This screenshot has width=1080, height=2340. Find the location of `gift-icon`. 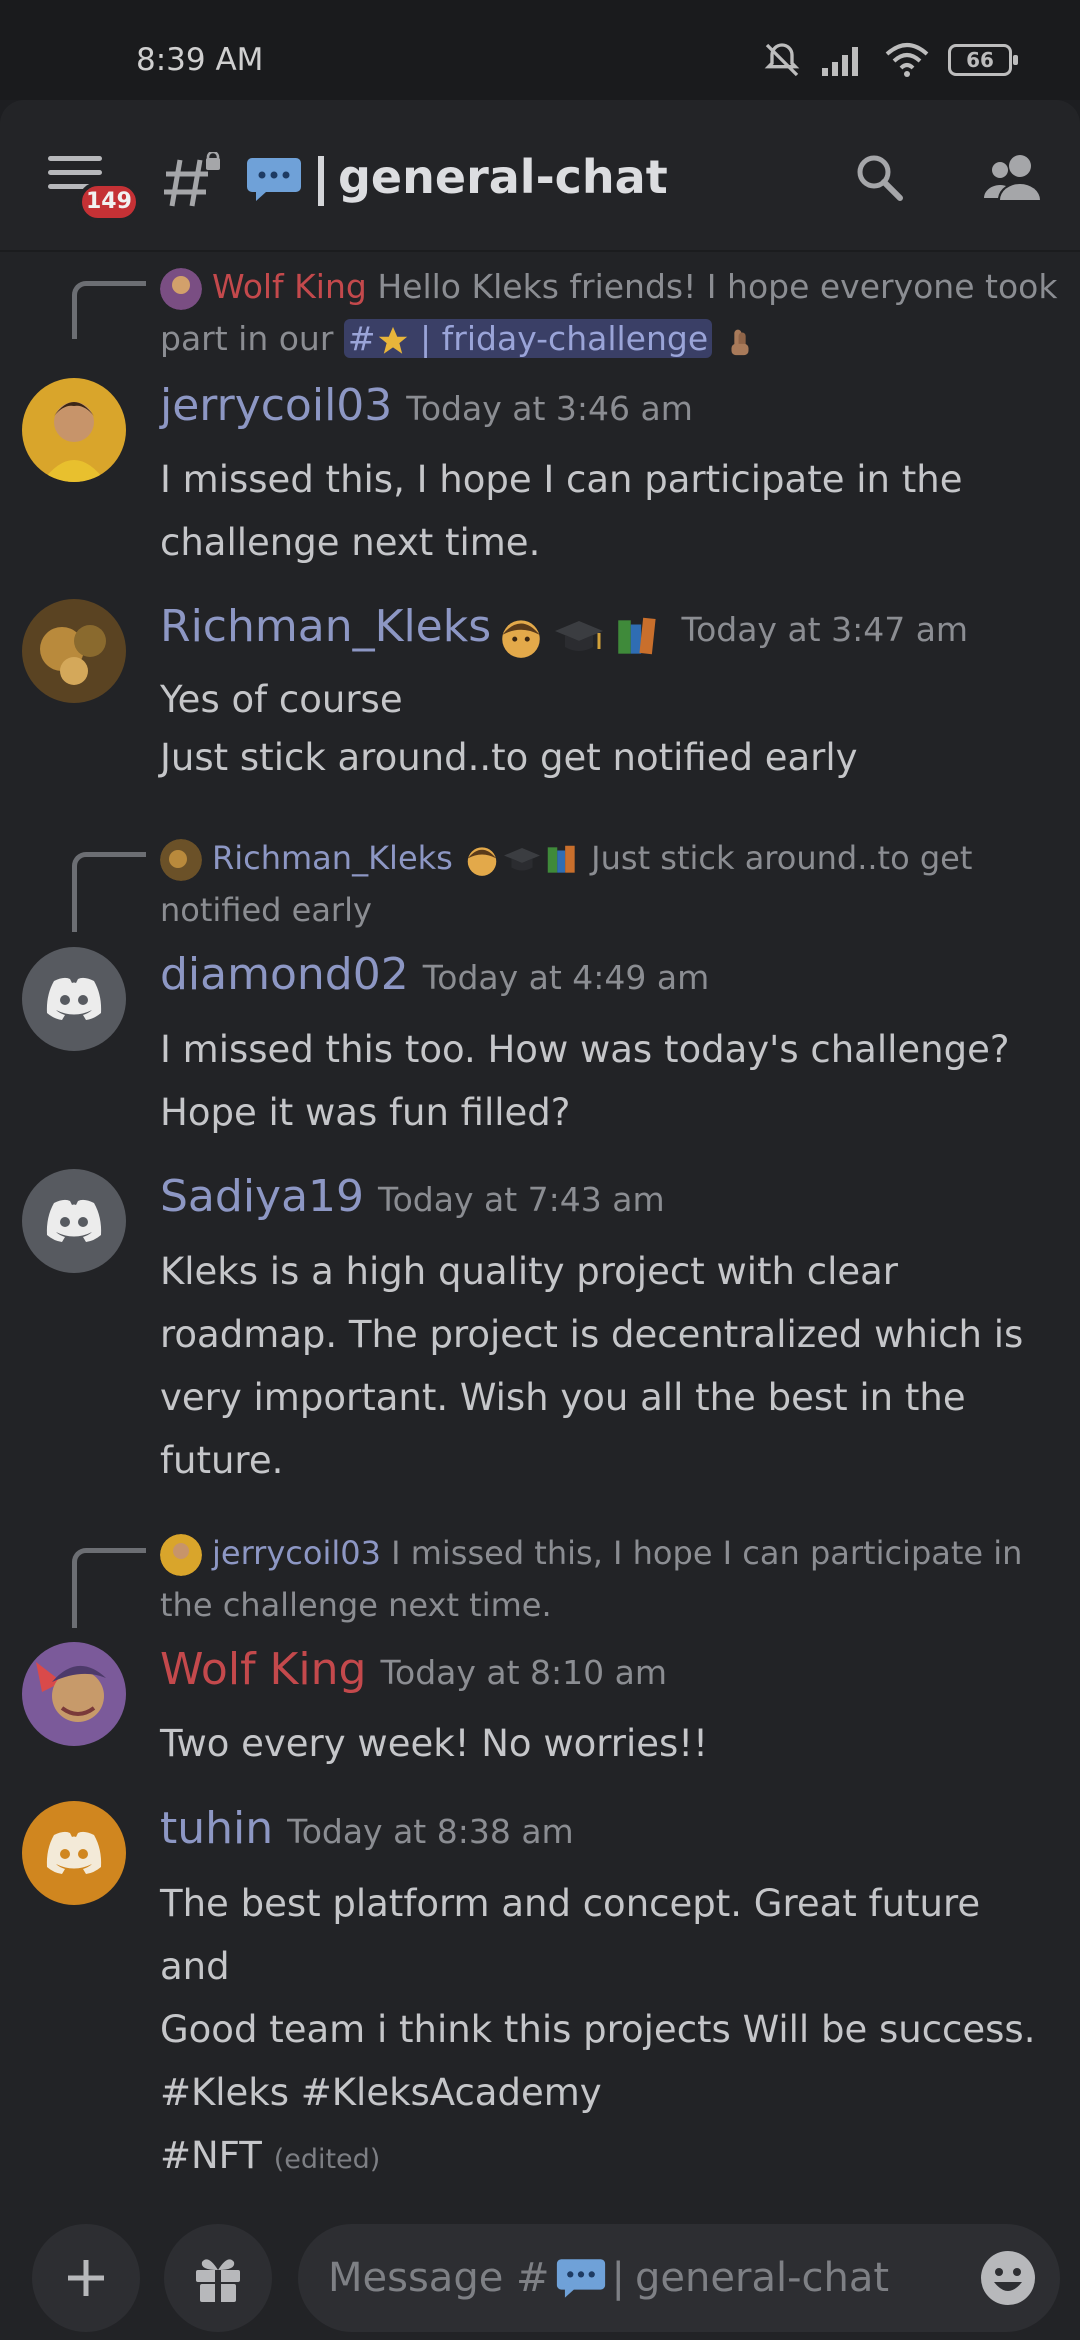

gift-icon is located at coordinates (218, 2280).